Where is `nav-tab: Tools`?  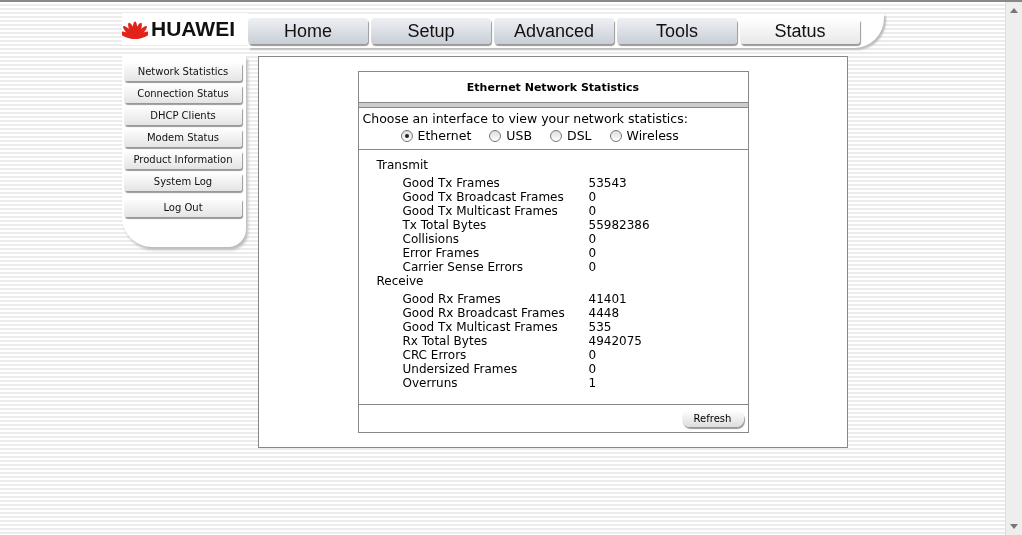
nav-tab: Tools is located at coordinates (677, 31).